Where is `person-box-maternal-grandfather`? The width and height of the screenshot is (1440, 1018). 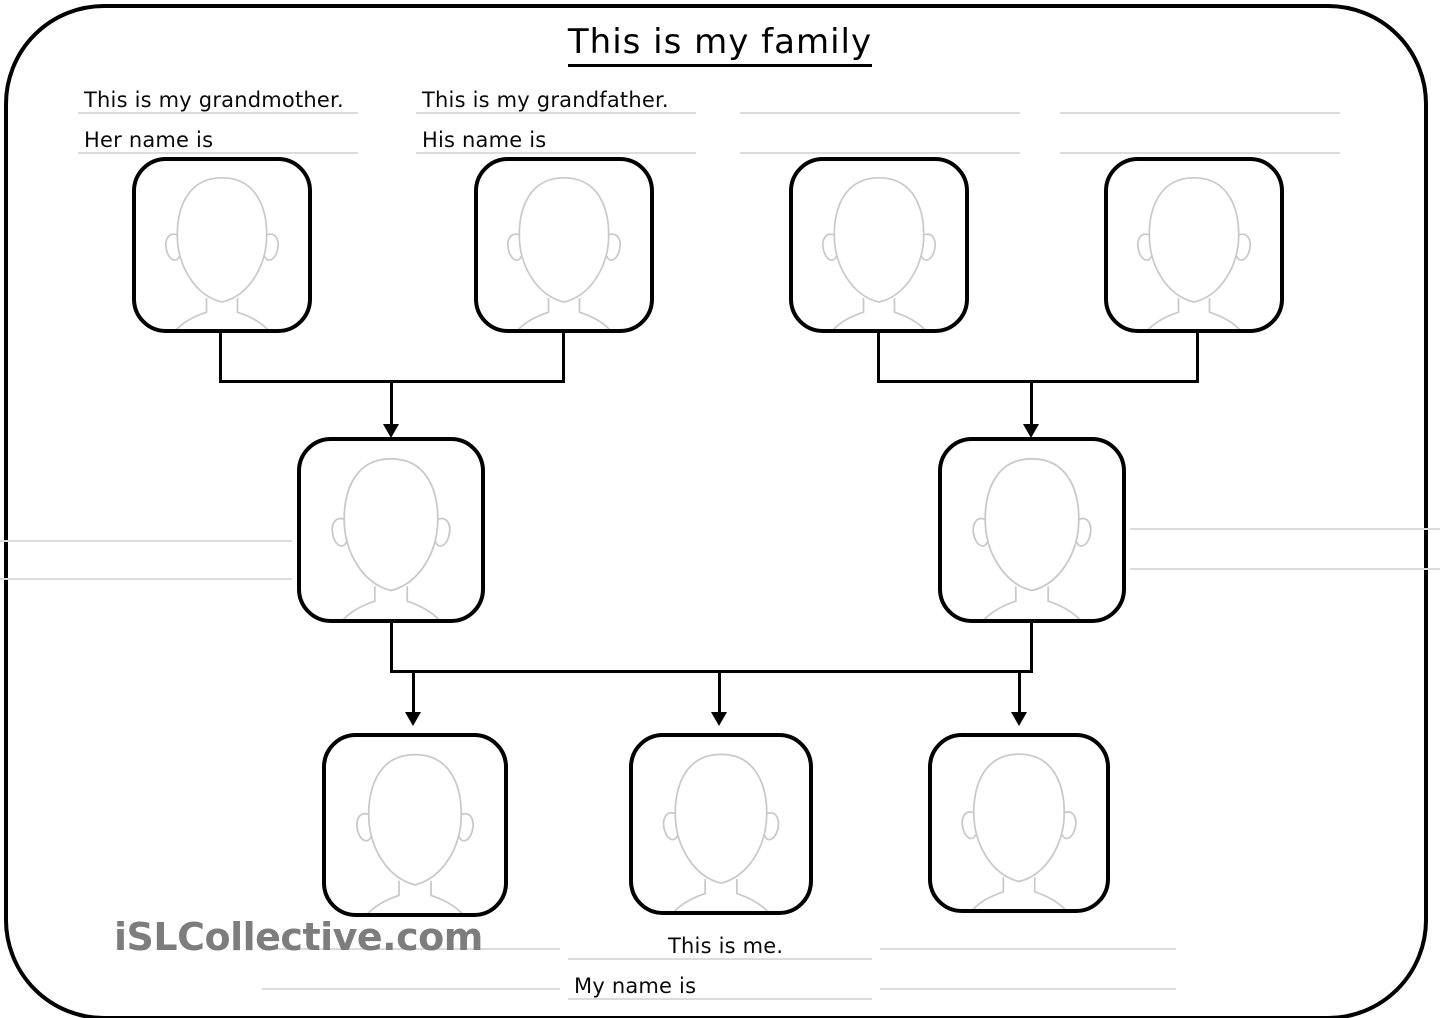
person-box-maternal-grandfather is located at coordinates (564, 245).